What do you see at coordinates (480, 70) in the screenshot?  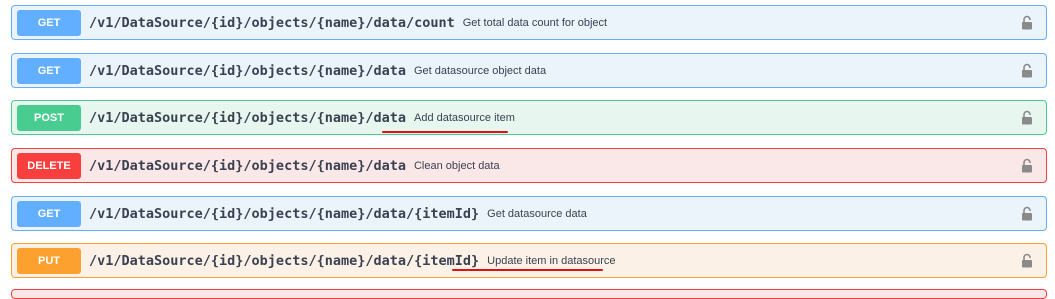 I see `endpoint-summary: Get datasource object data` at bounding box center [480, 70].